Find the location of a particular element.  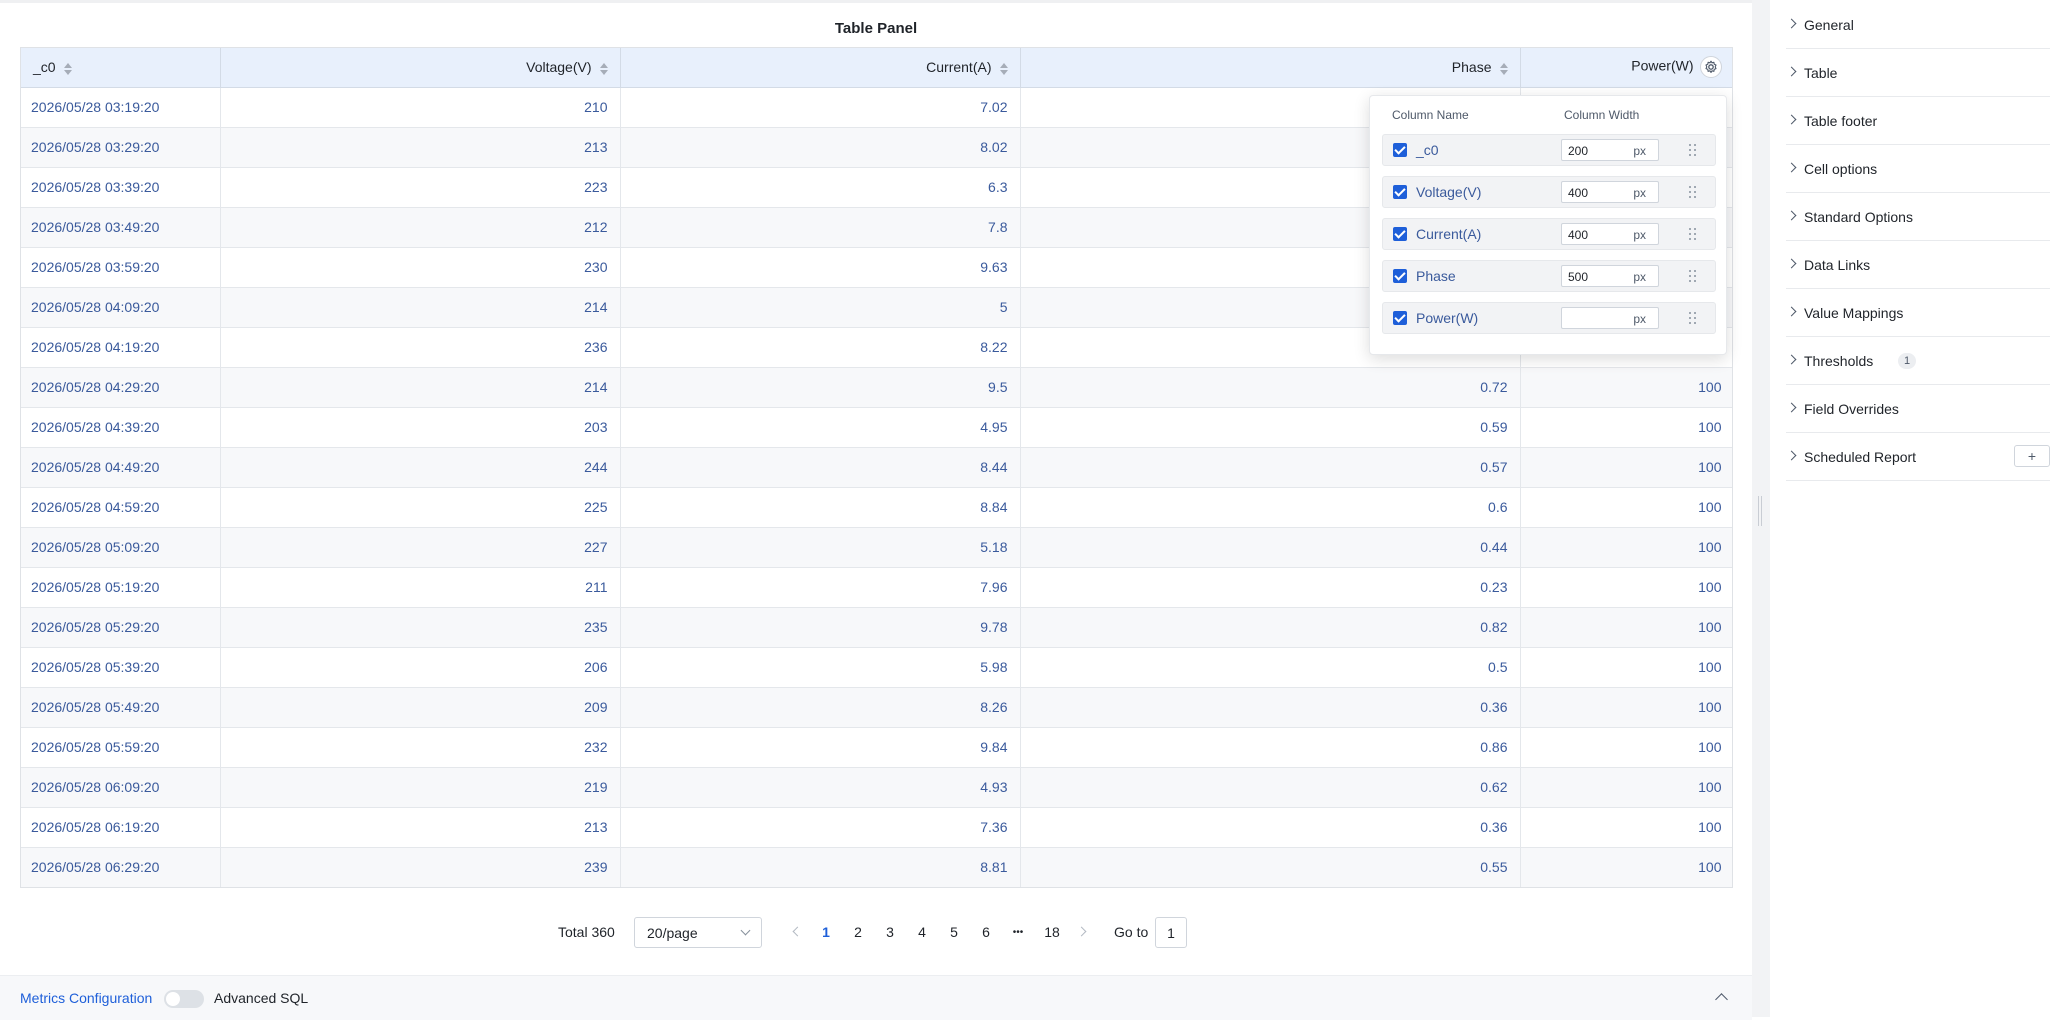

table-cell: 7.02 is located at coordinates (820, 107).